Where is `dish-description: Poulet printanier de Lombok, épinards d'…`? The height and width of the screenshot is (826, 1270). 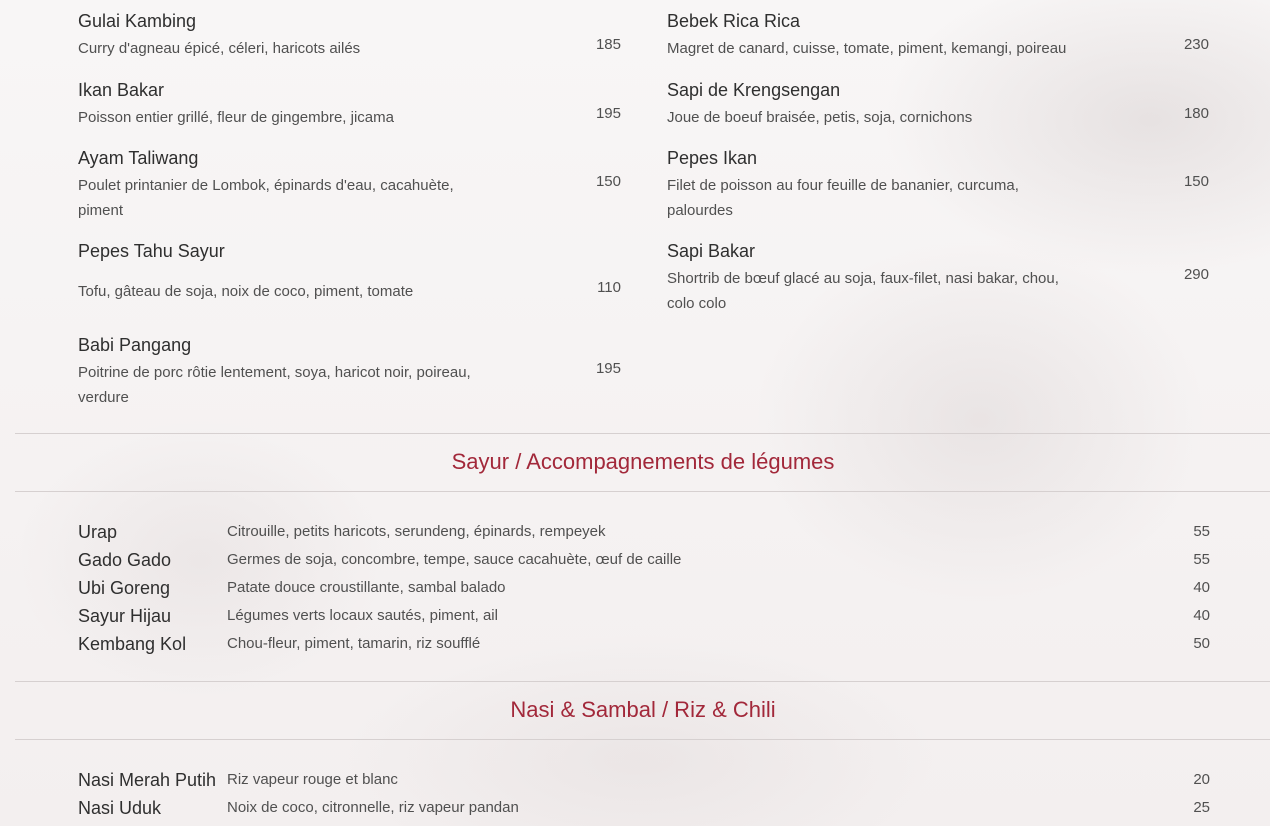 dish-description: Poulet printanier de Lombok, épinards d'… is located at coordinates (266, 198).